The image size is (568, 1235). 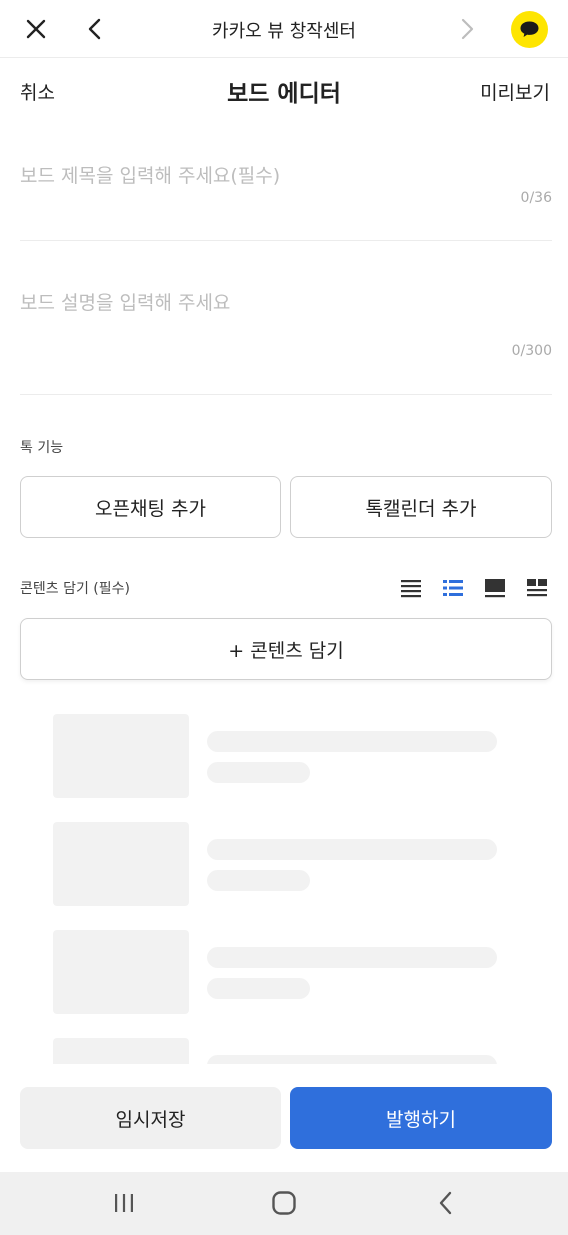 I want to click on back-icon, so click(x=446, y=1203).